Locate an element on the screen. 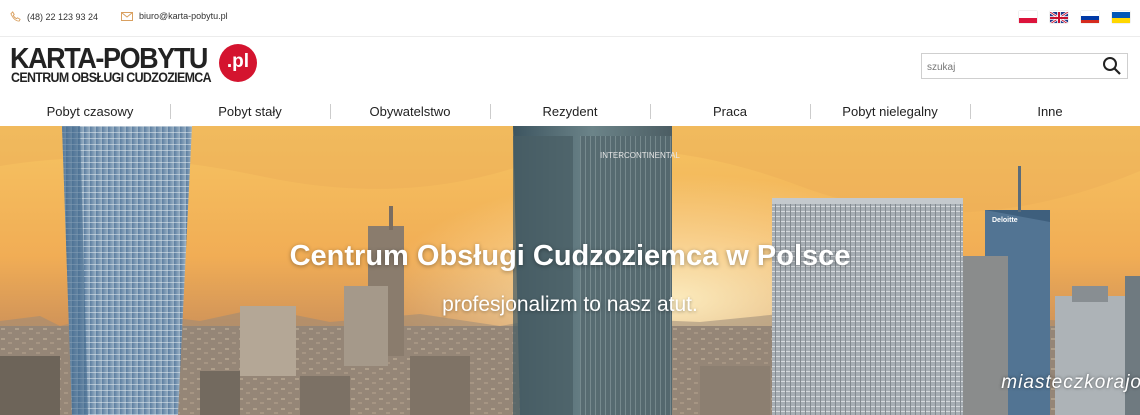 Image resolution: width=1140 pixels, height=415 pixels. hero-subtitle: profesjonalizm to nasz atut. is located at coordinates (570, 304).